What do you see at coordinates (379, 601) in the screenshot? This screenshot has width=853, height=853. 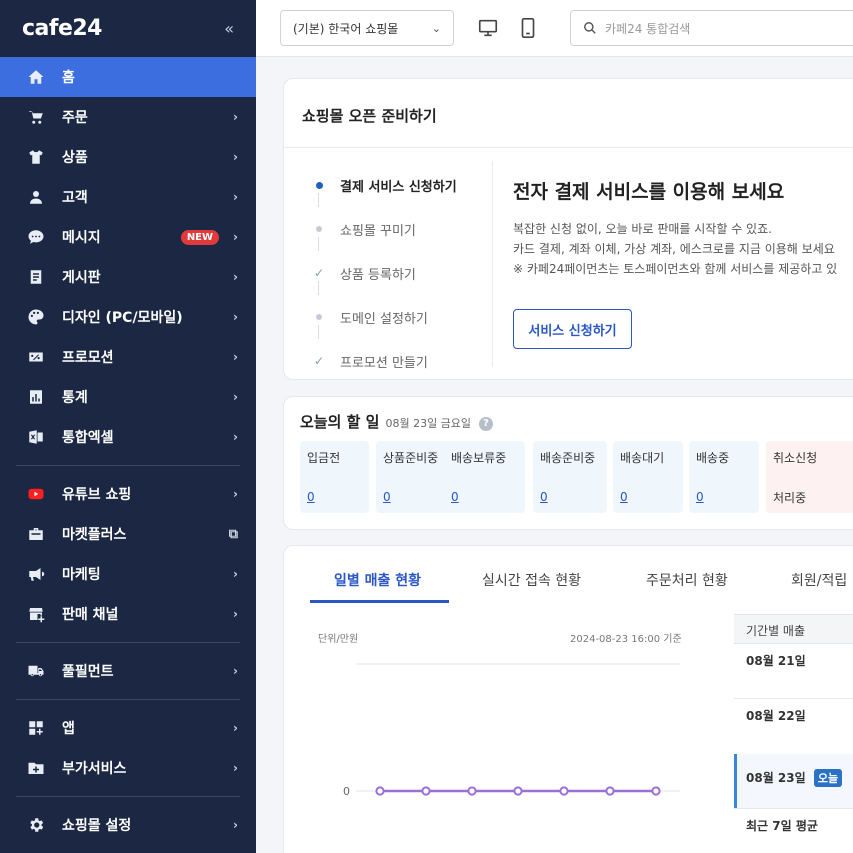 I see `active-tab-indicator` at bounding box center [379, 601].